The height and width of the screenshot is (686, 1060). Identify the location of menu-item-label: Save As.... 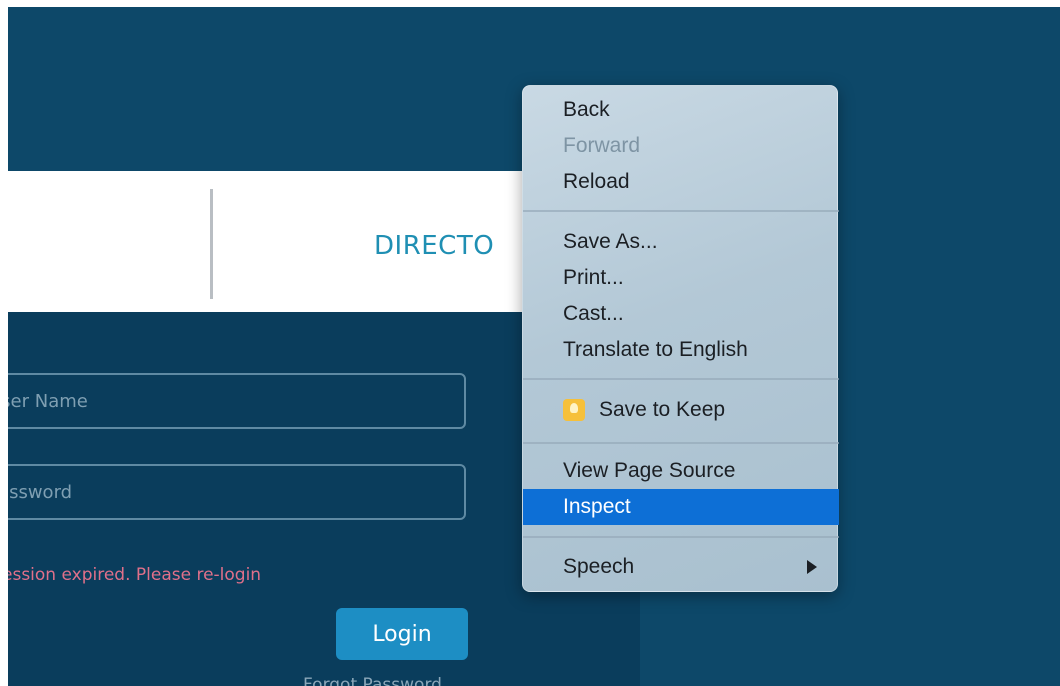
(610, 241).